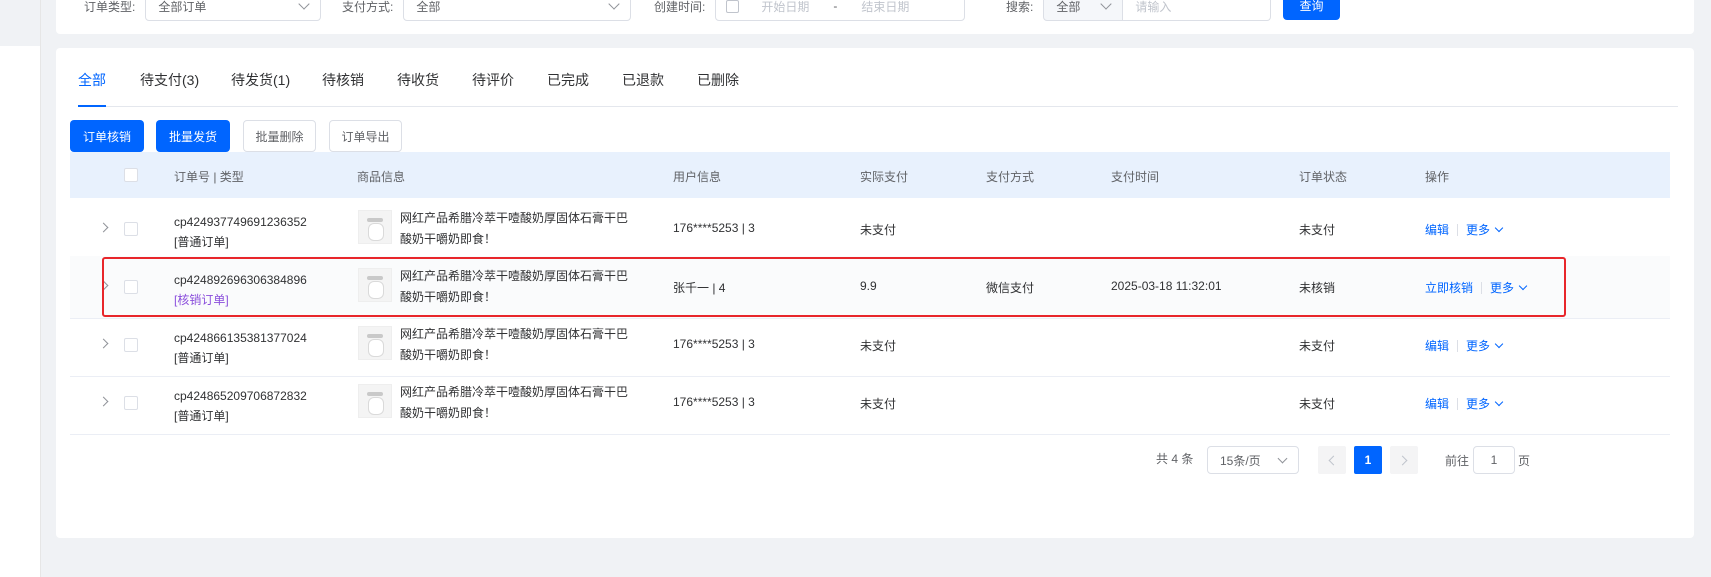  I want to click on search-input: 请输入, so click(1197, 10).